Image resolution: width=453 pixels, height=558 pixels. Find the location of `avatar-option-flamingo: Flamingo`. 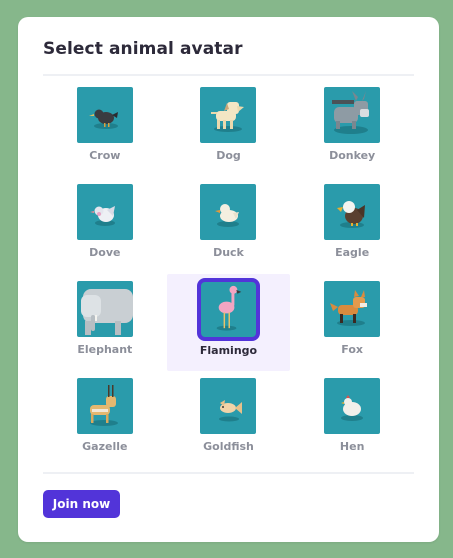

avatar-option-flamingo: Flamingo is located at coordinates (228, 322).